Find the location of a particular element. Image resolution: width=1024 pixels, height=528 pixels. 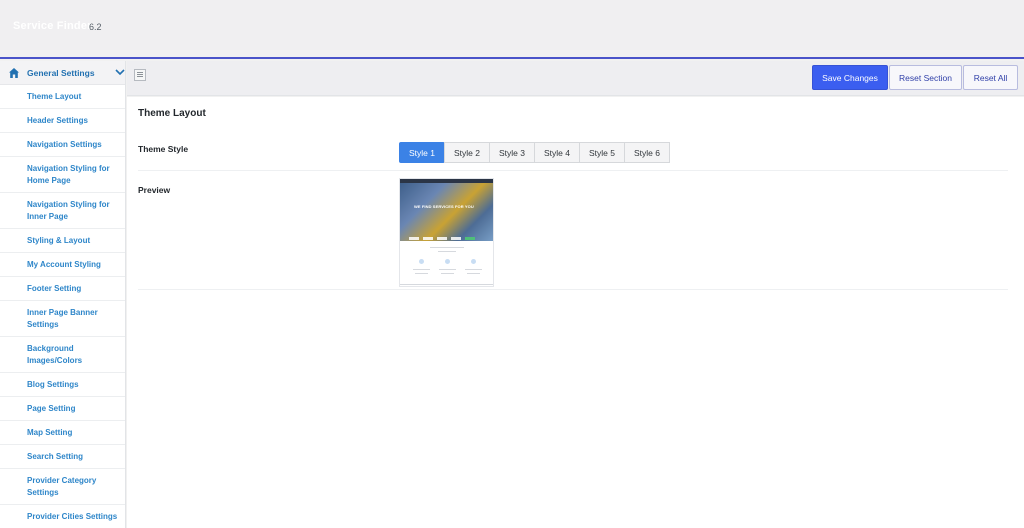

sidebar-item-provider-cities-settings: Provider Cities Settings is located at coordinates (62, 516).